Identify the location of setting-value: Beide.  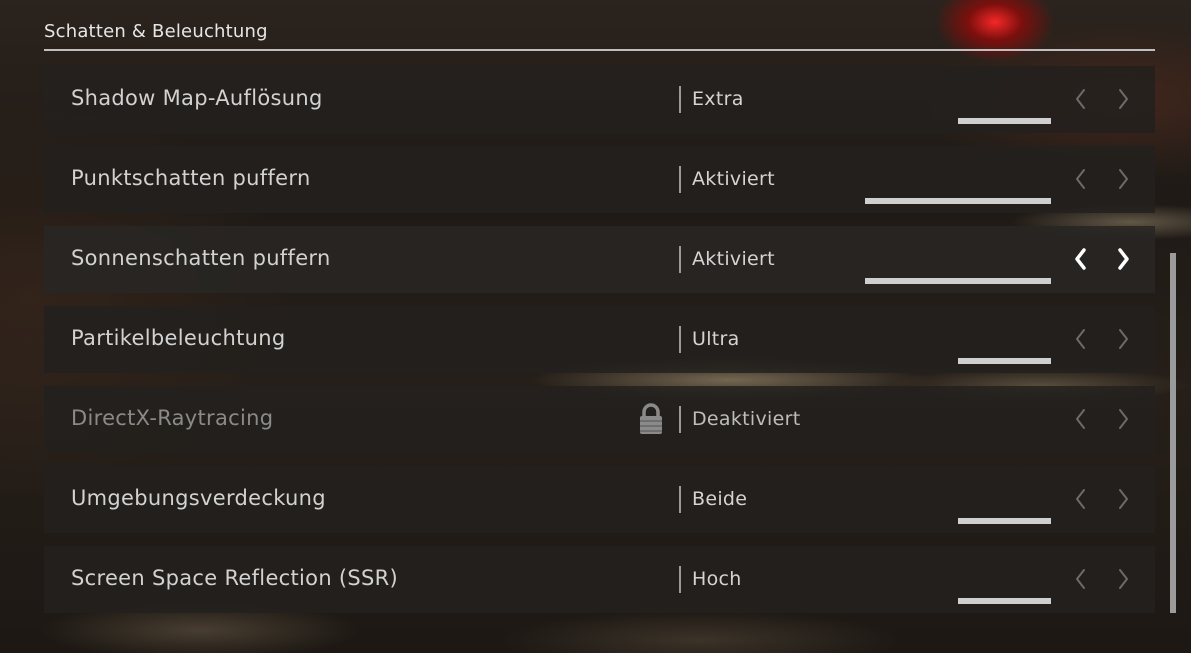
(720, 499).